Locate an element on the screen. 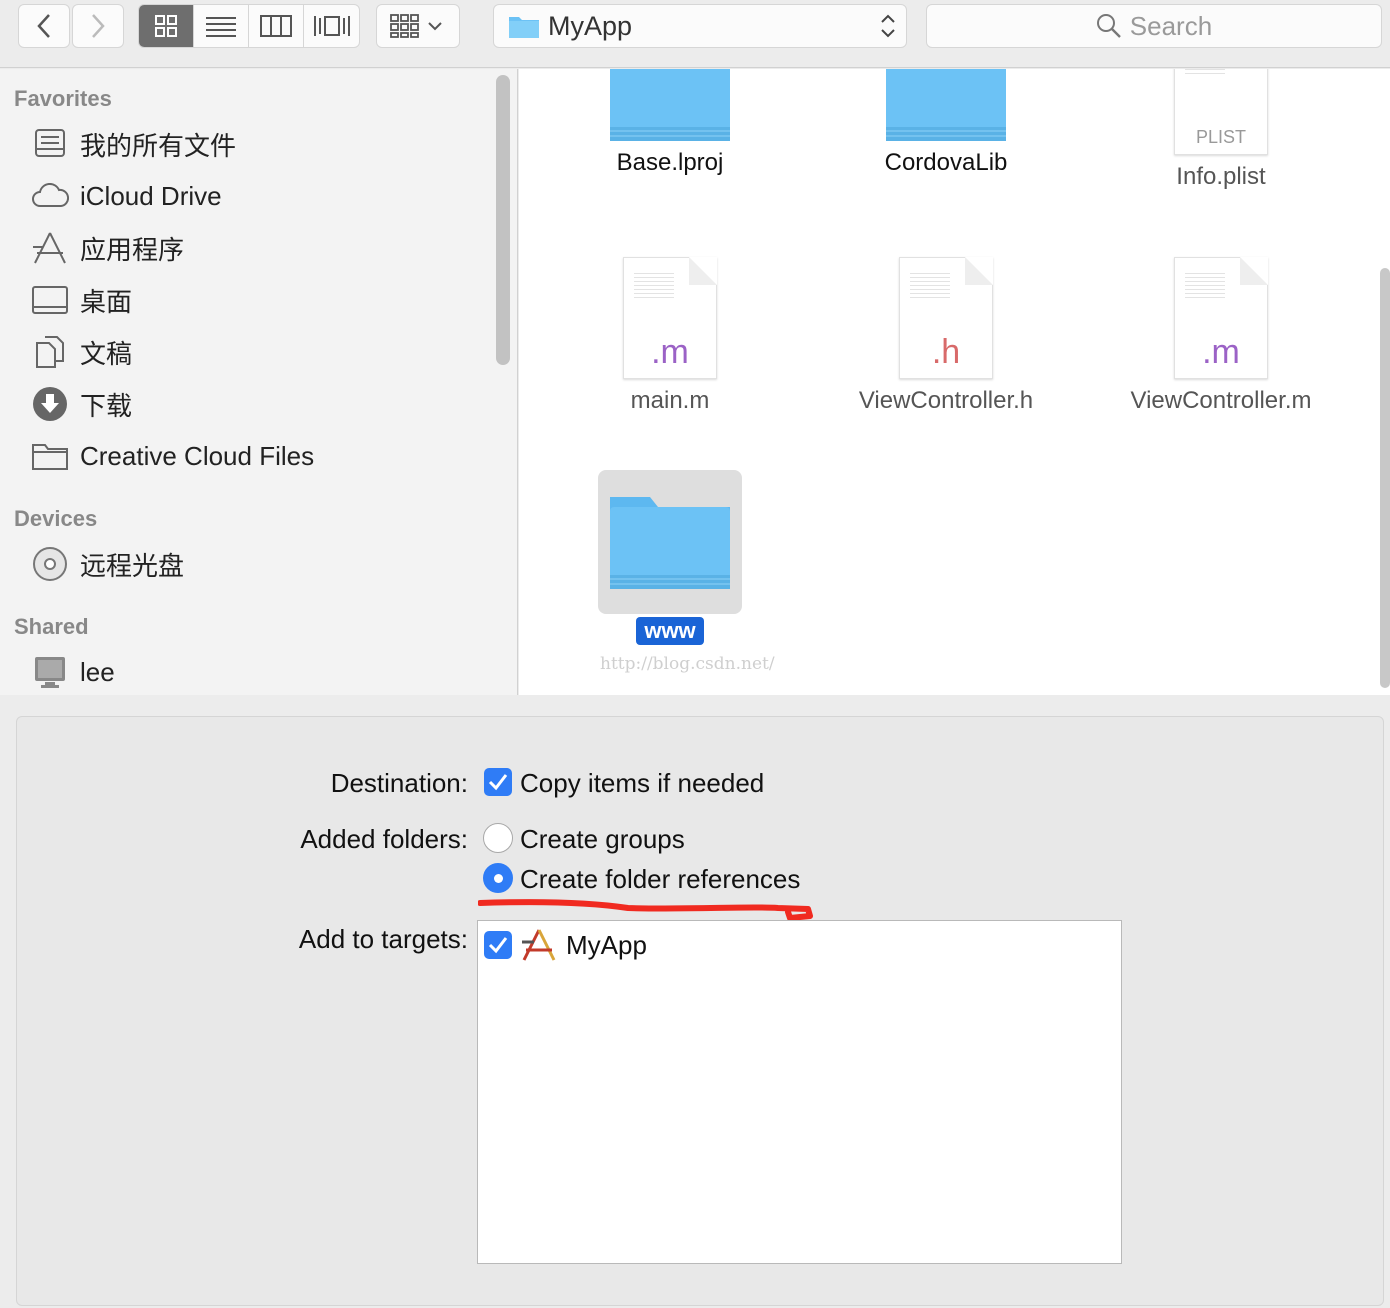  file-item-www: www is located at coordinates (670, 569).